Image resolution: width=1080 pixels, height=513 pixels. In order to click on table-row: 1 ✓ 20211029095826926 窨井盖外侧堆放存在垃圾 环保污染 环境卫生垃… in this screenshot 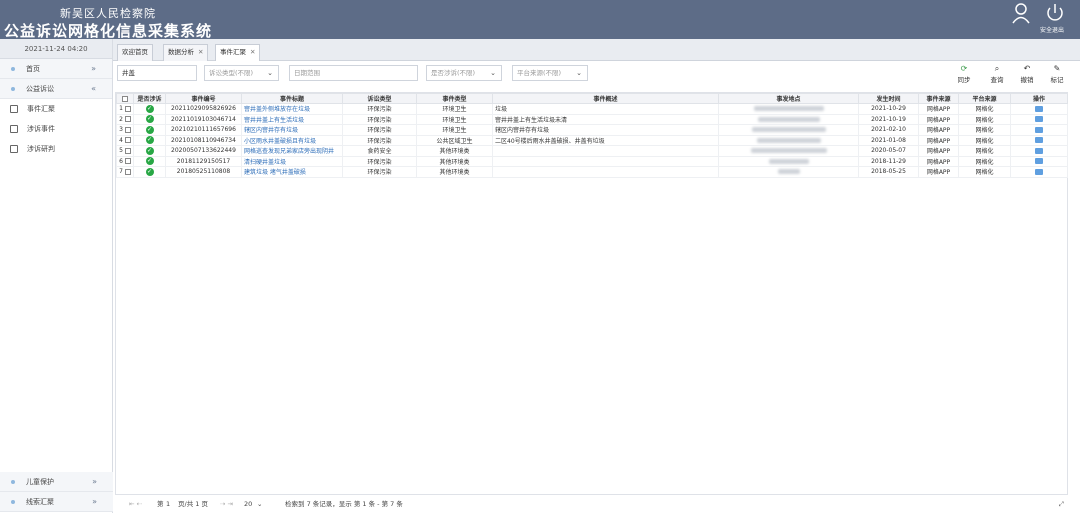, I will do `click(592, 109)`.